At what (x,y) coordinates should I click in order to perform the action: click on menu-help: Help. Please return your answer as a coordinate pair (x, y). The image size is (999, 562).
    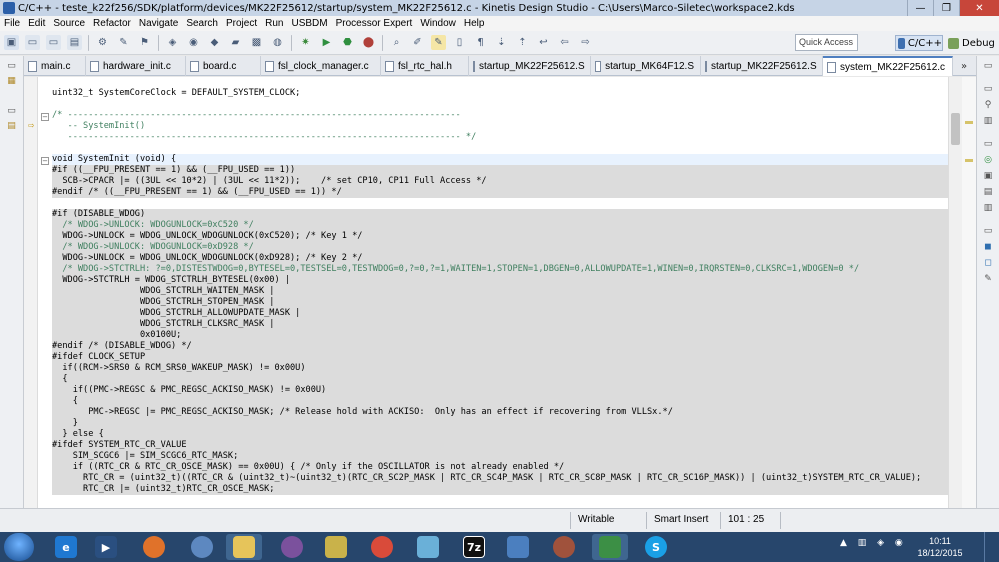
    Looking at the image, I should click on (474, 23).